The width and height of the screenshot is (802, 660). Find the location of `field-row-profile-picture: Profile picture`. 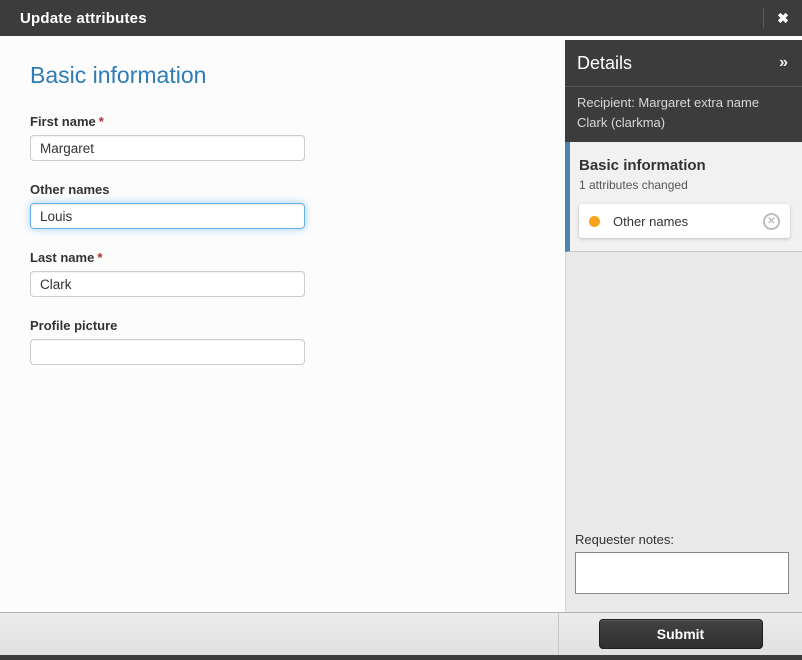

field-row-profile-picture: Profile picture is located at coordinates (167, 341).